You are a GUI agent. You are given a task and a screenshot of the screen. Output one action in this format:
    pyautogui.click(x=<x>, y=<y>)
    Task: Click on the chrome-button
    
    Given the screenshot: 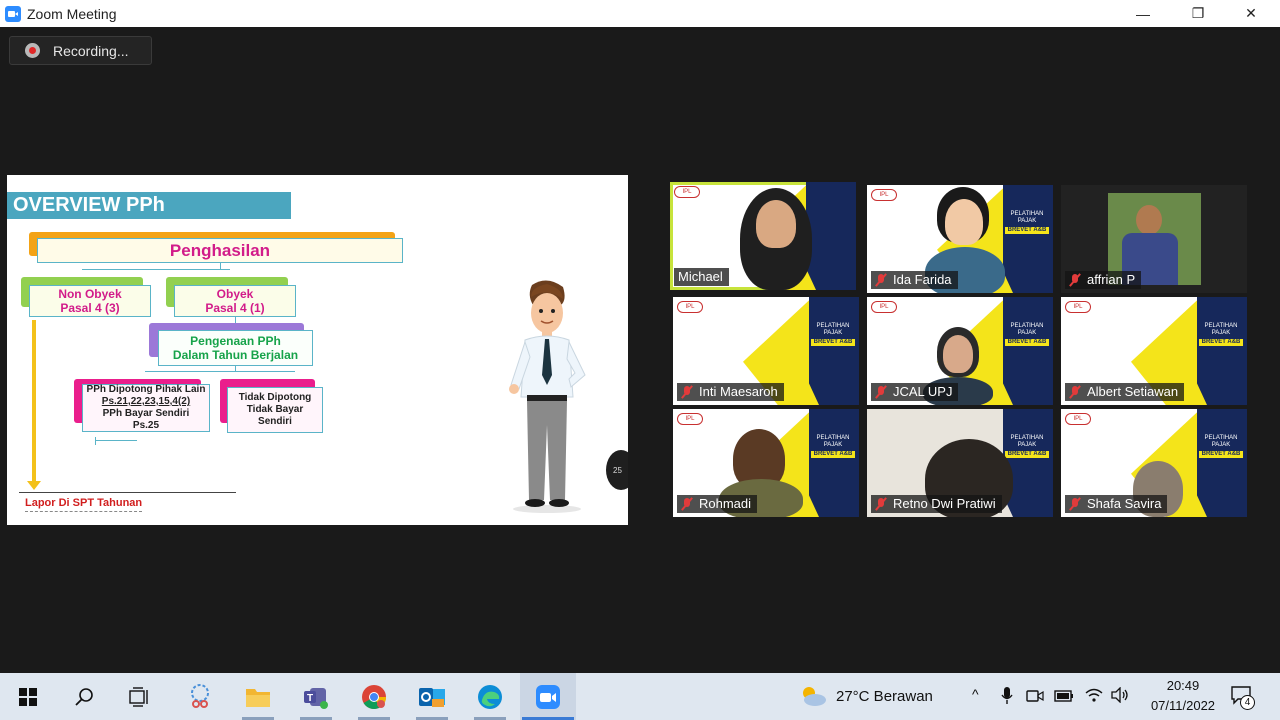 What is the action you would take?
    pyautogui.click(x=374, y=696)
    